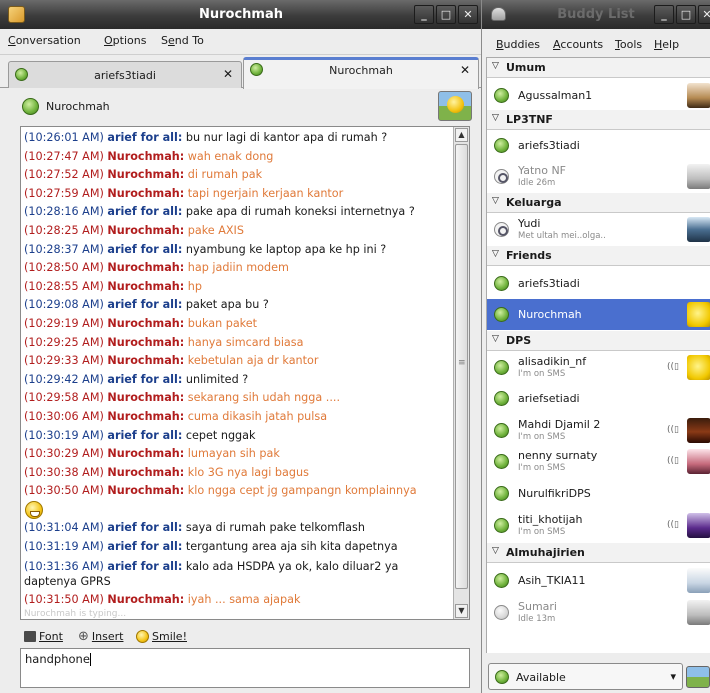 Image resolution: width=710 pixels, height=693 pixels. What do you see at coordinates (275, 528) in the screenshot?
I see `message-text: saya di rumah pake telkomflash` at bounding box center [275, 528].